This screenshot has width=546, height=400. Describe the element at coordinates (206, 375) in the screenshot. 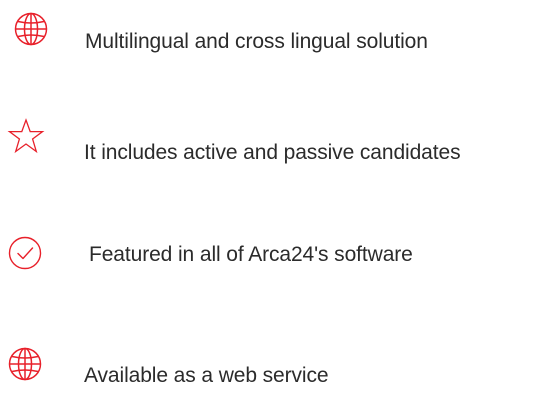

I see `feature-label: Available as a web service` at that location.